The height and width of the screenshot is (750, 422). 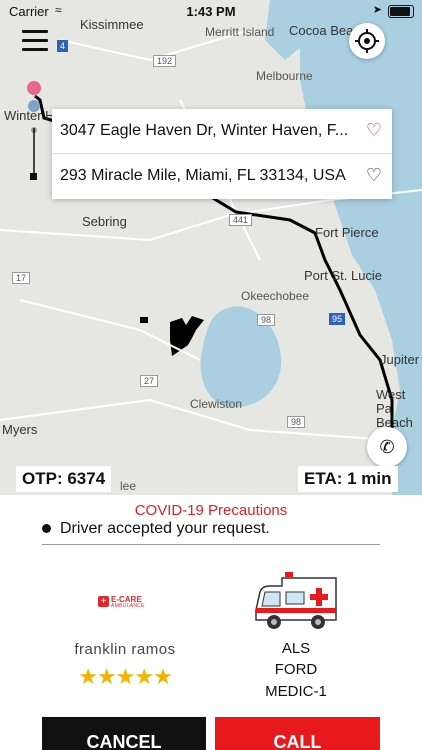 I want to click on status-bar: Carrier ≈ 1:43 PM ➤, so click(x=211, y=11).